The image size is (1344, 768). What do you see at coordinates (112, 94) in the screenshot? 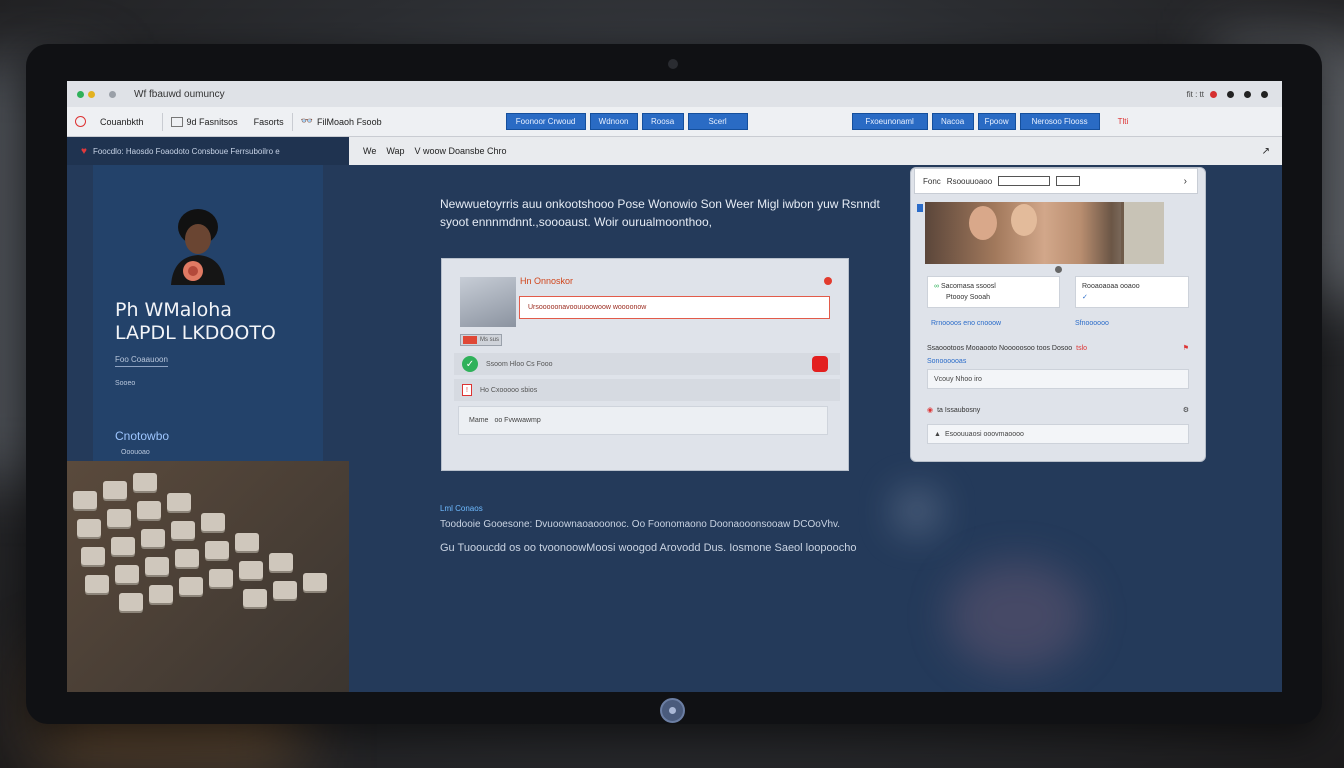
I see `app-icon` at bounding box center [112, 94].